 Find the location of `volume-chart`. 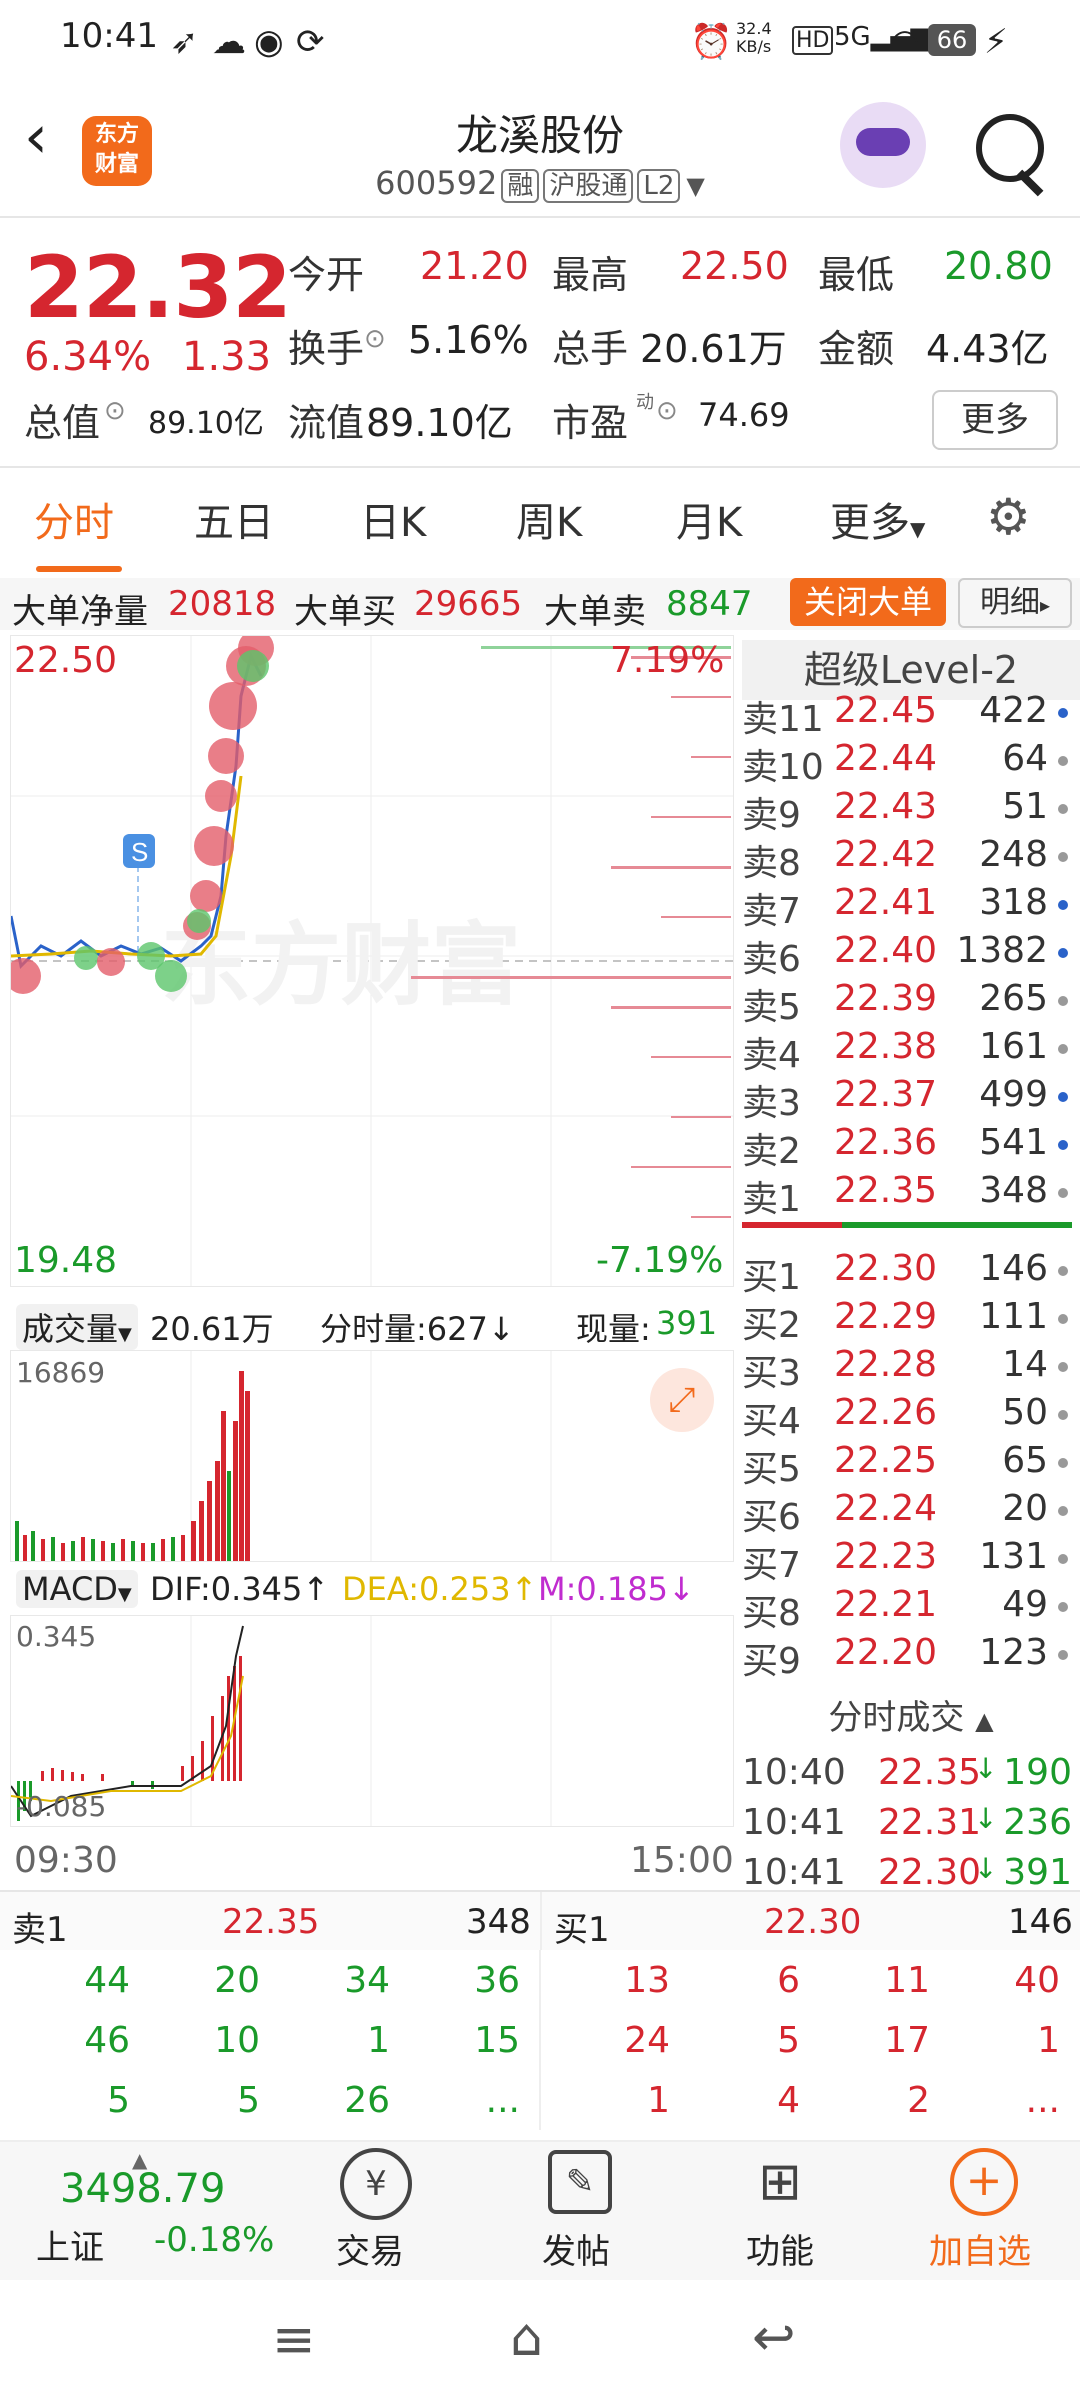

volume-chart is located at coordinates (372, 1456).